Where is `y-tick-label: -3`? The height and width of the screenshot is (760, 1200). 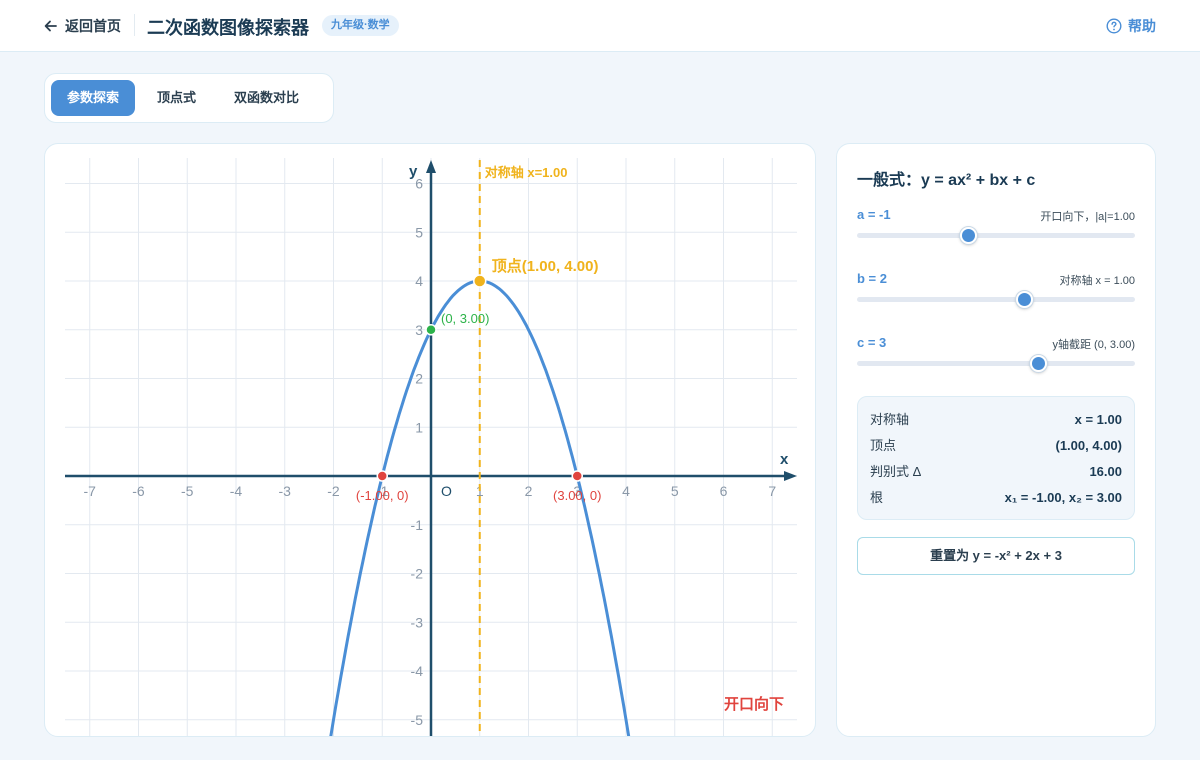 y-tick-label: -3 is located at coordinates (417, 622).